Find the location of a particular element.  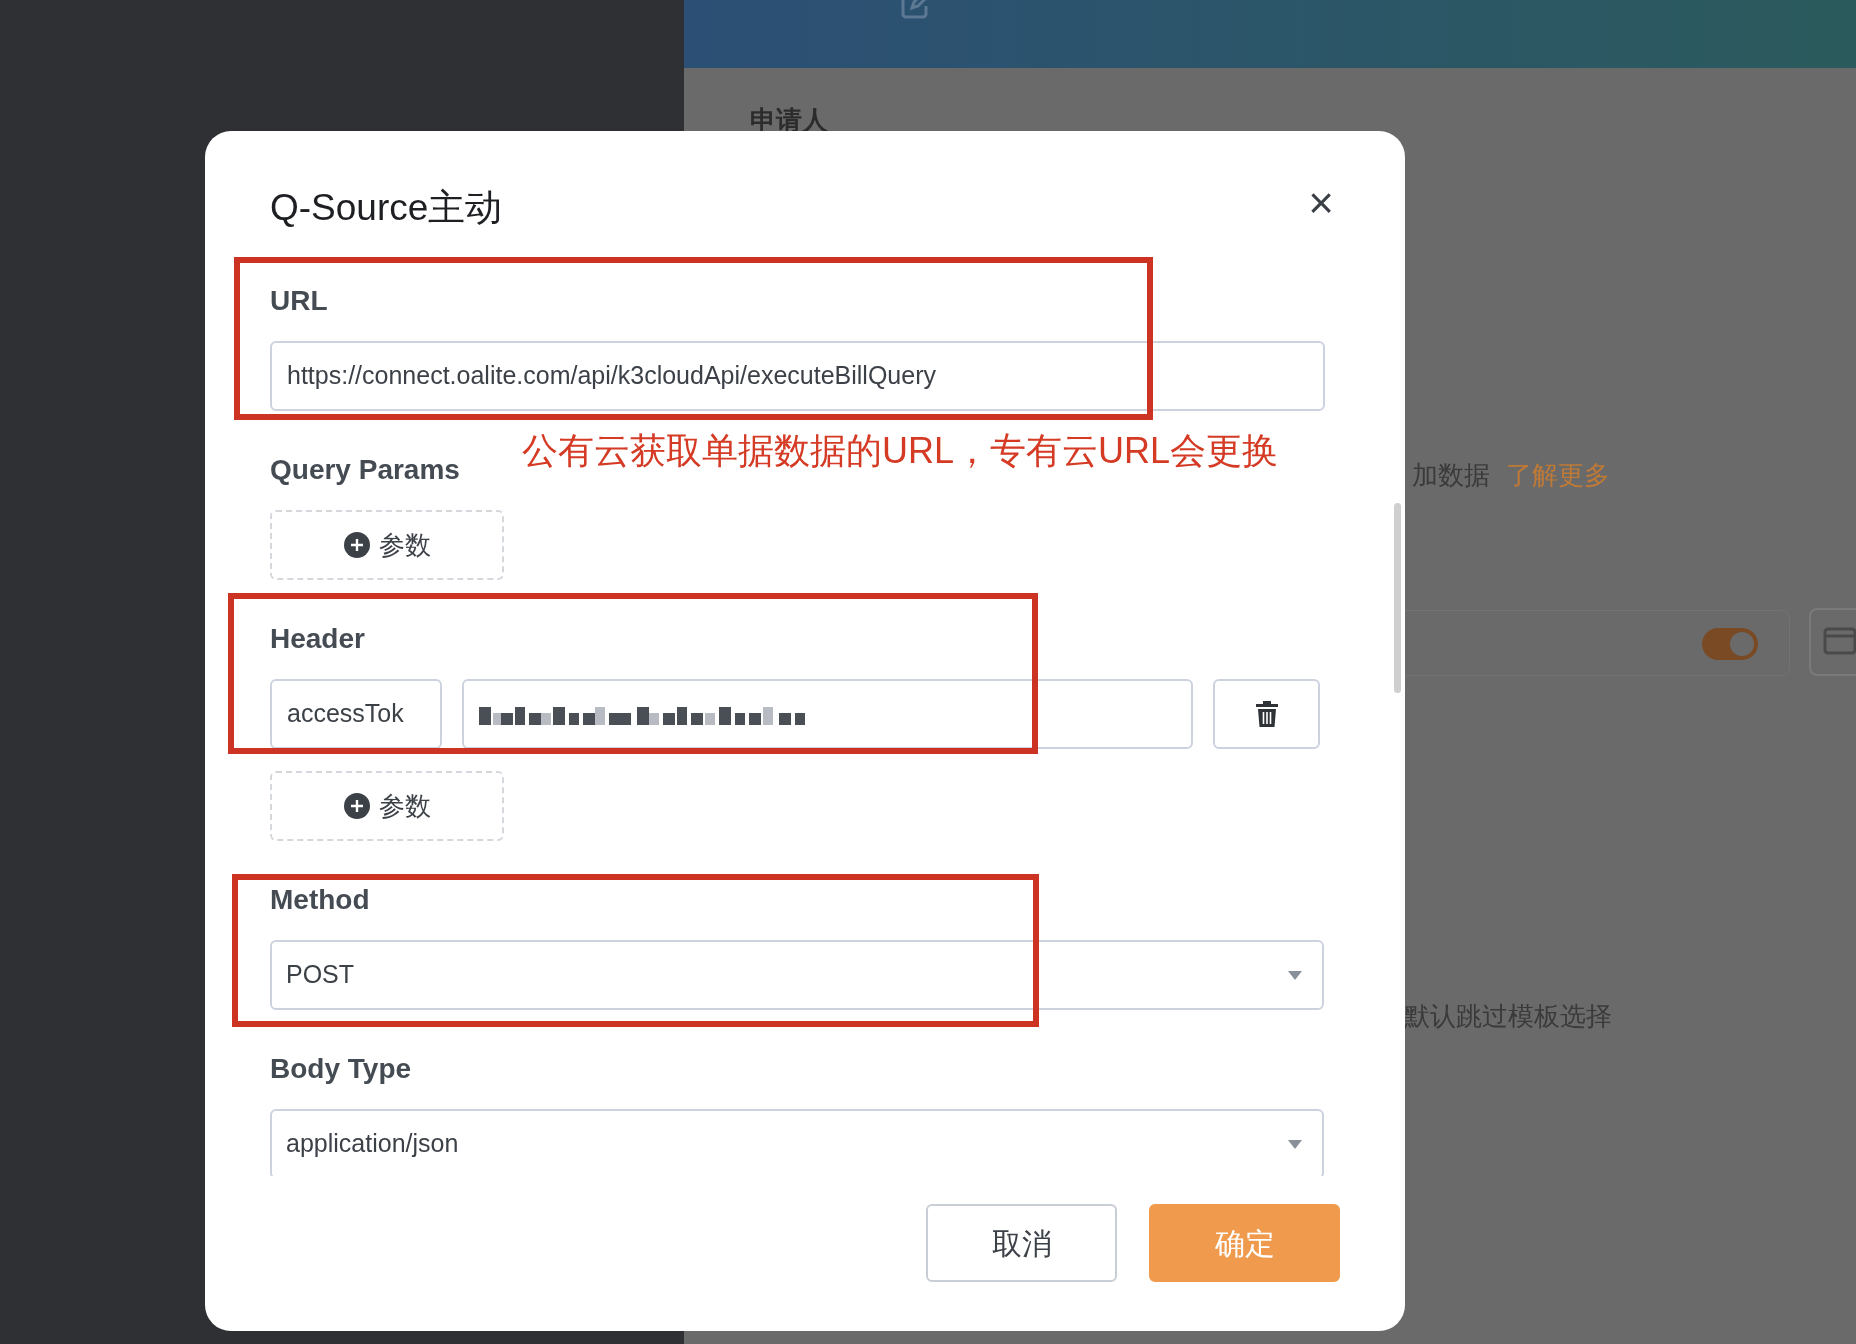

field-label: URL is located at coordinates (299, 301).